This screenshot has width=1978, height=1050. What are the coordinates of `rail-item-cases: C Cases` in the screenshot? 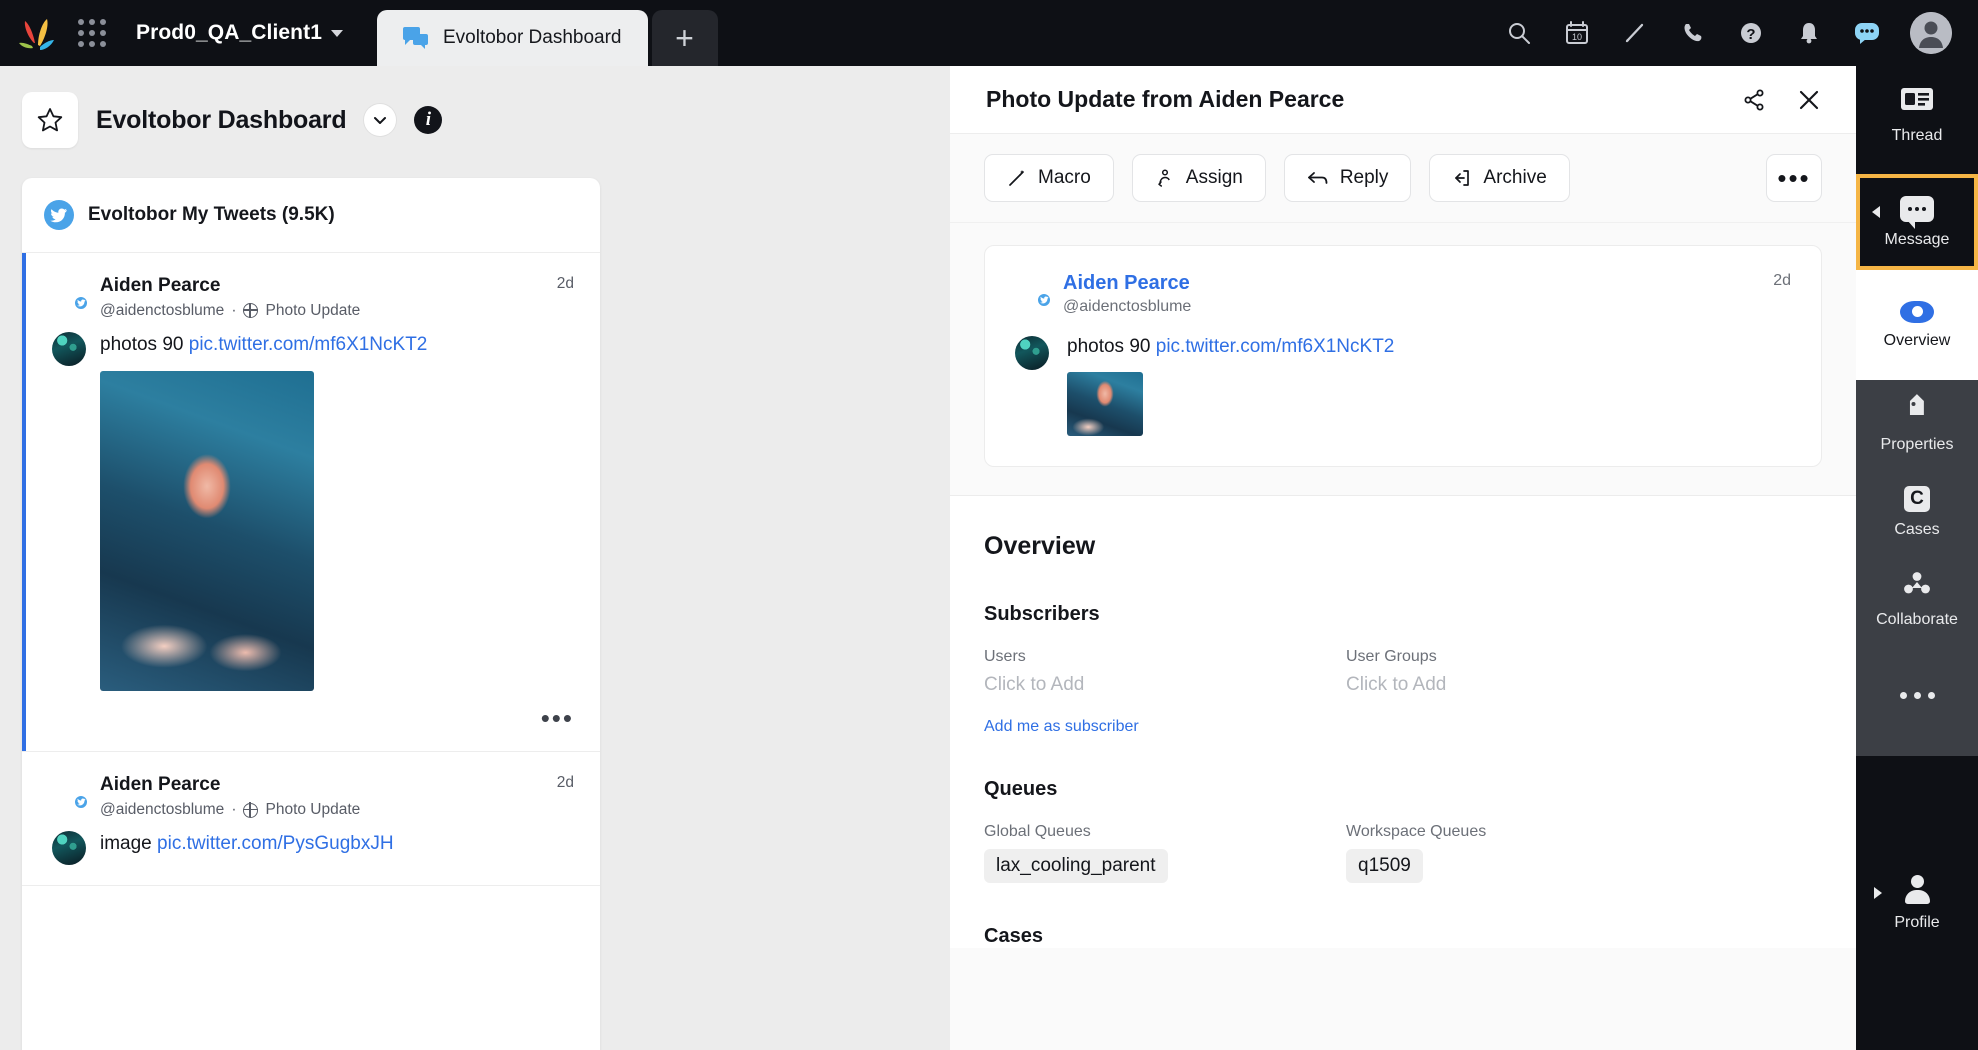 It's located at (1917, 512).